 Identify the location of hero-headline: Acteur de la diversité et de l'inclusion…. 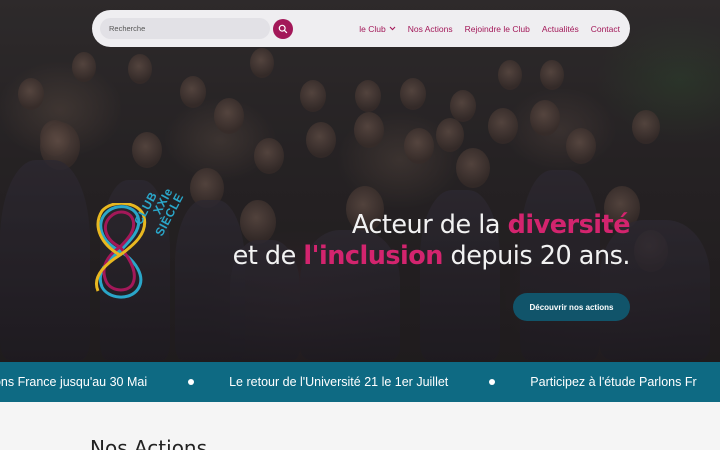
(431, 240).